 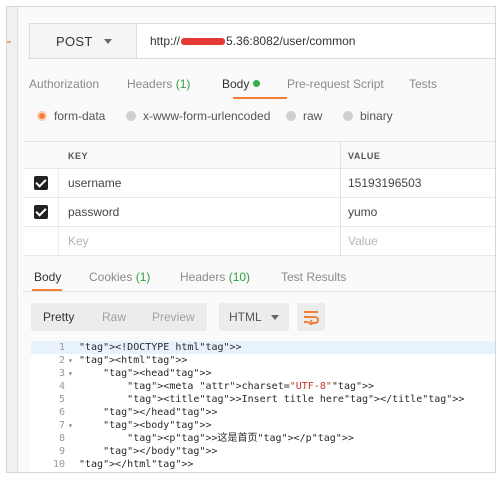 What do you see at coordinates (61, 347) in the screenshot?
I see `line-number: 1` at bounding box center [61, 347].